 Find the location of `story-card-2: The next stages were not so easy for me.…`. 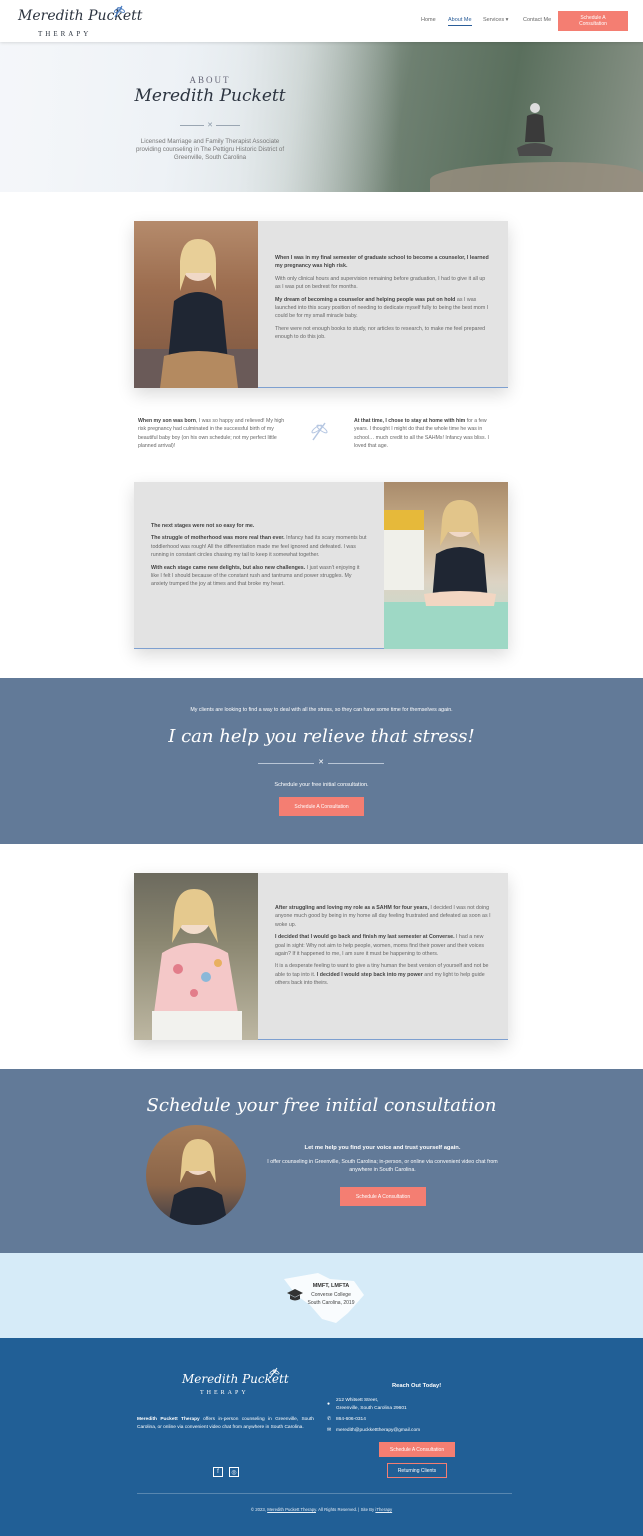

story-card-2: The next stages were not so easy for me.… is located at coordinates (321, 565).